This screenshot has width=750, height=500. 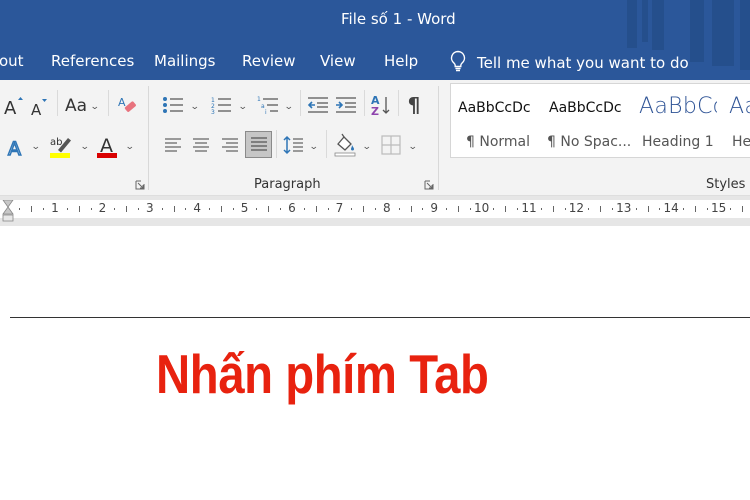 What do you see at coordinates (244, 208) in the screenshot?
I see `ruler-number: 5` at bounding box center [244, 208].